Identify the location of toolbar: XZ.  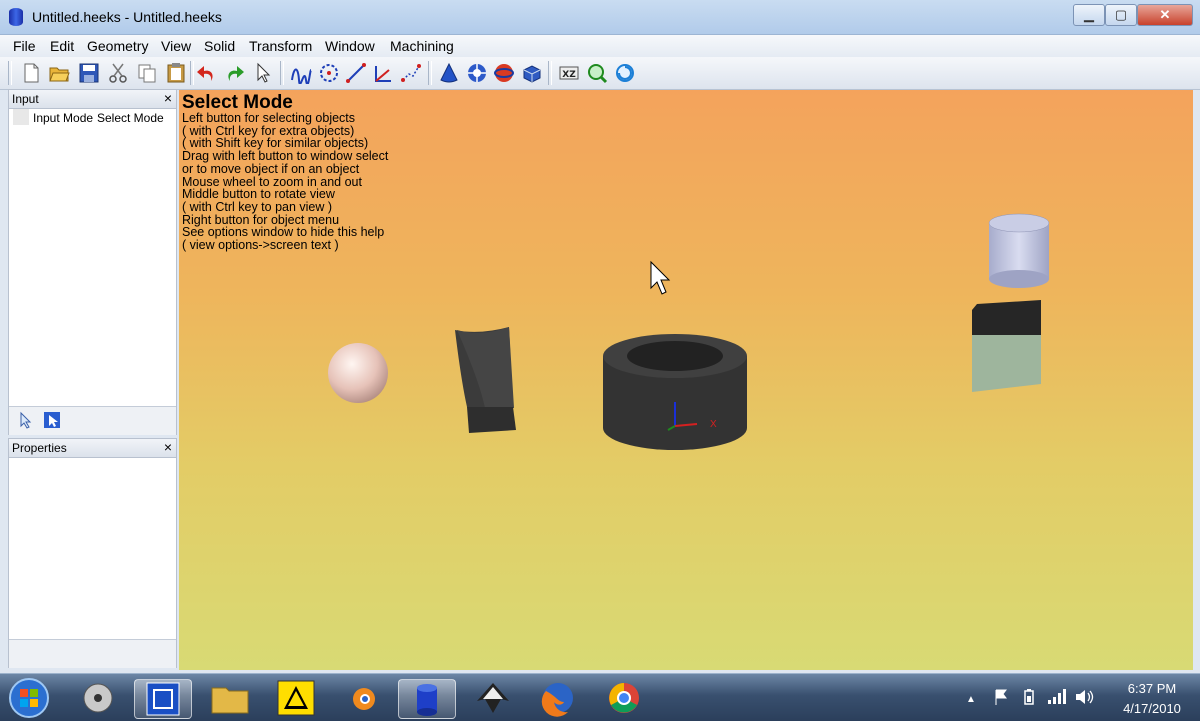
(600, 73).